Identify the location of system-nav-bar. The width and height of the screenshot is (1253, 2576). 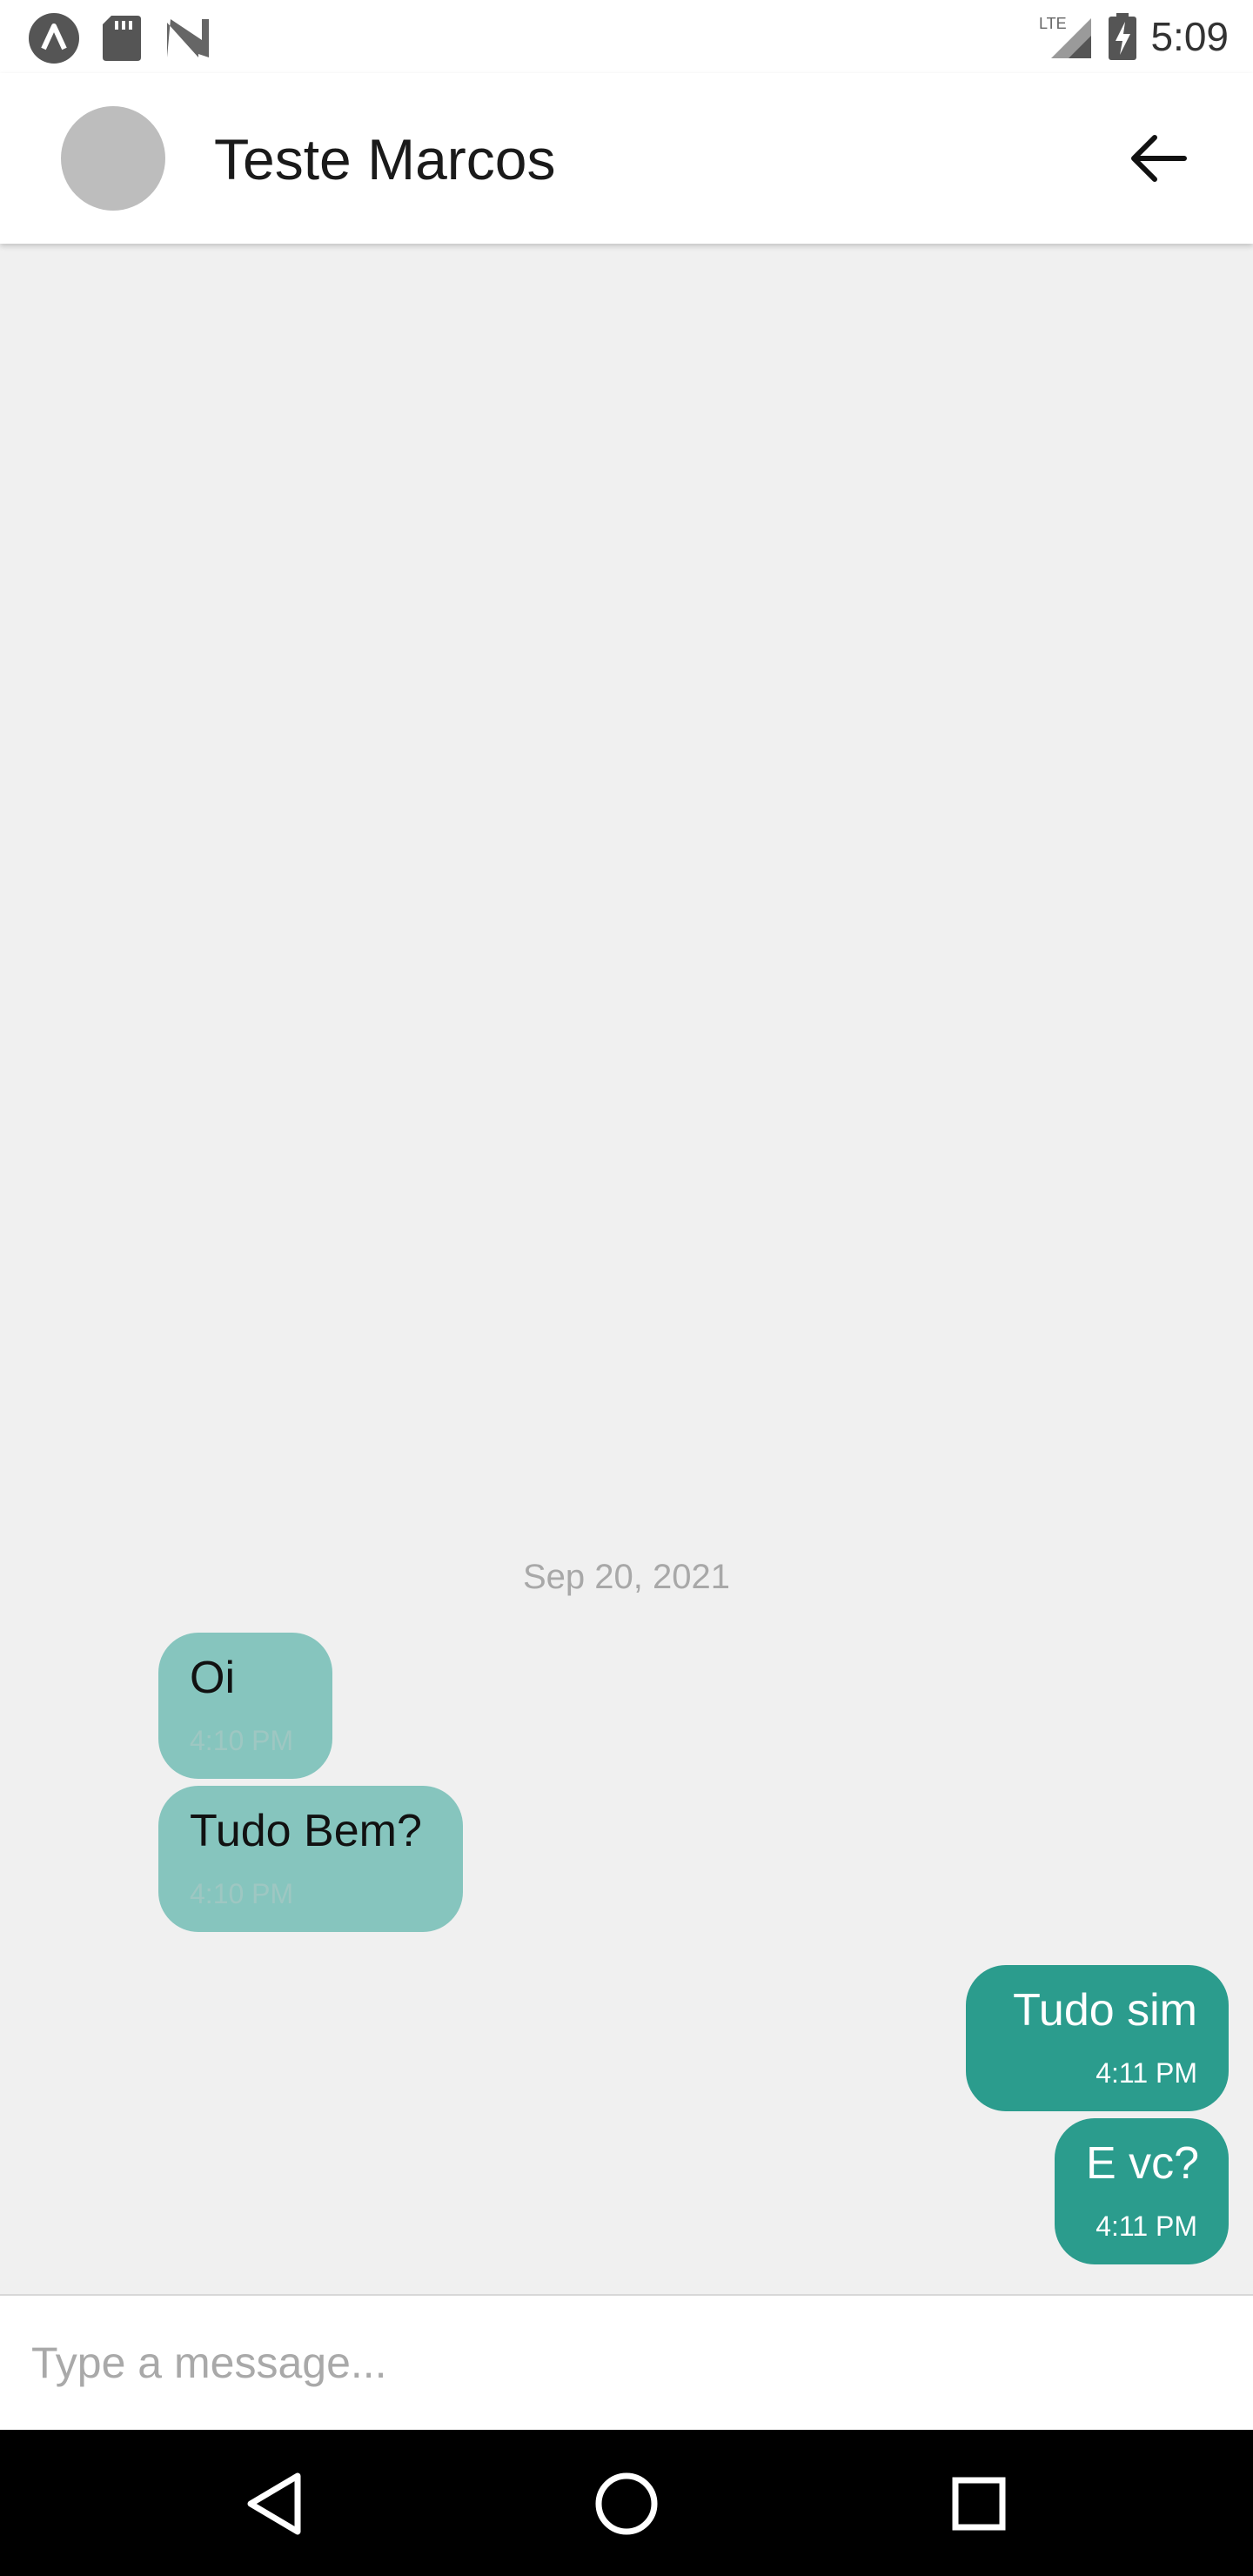
(626, 2503).